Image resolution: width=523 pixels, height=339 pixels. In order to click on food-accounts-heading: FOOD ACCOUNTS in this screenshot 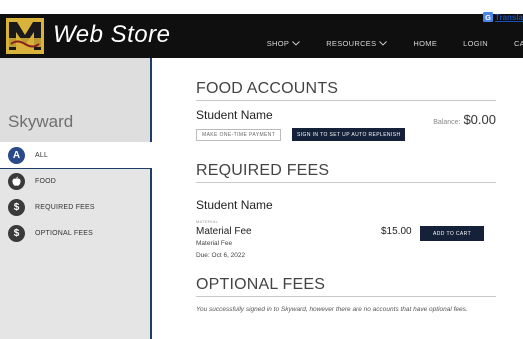, I will do `click(267, 88)`.